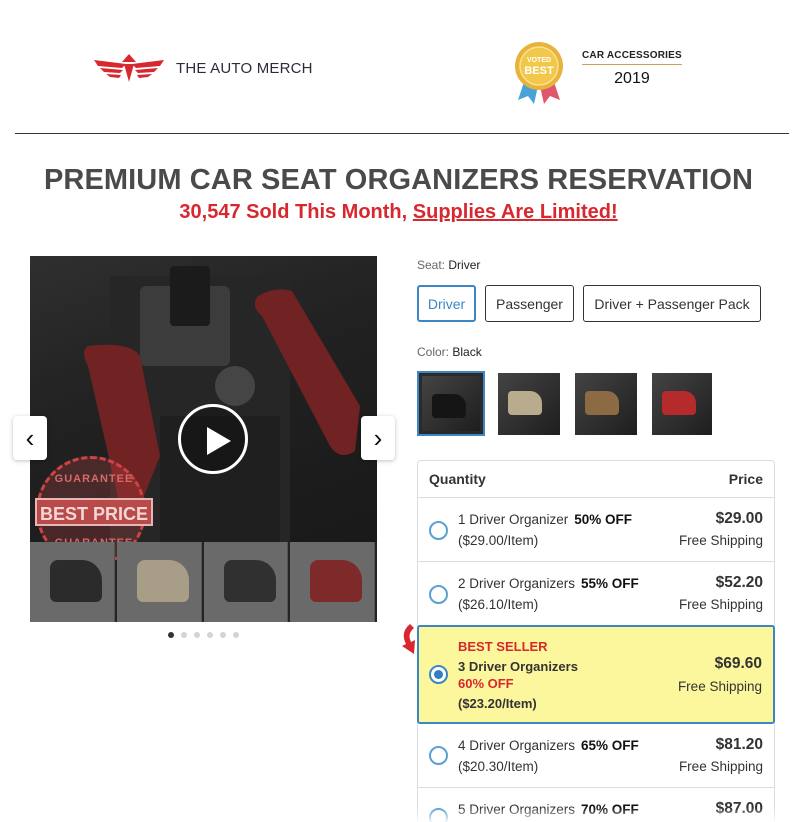 This screenshot has width=797, height=822. I want to click on gallery-pagination, so click(207, 635).